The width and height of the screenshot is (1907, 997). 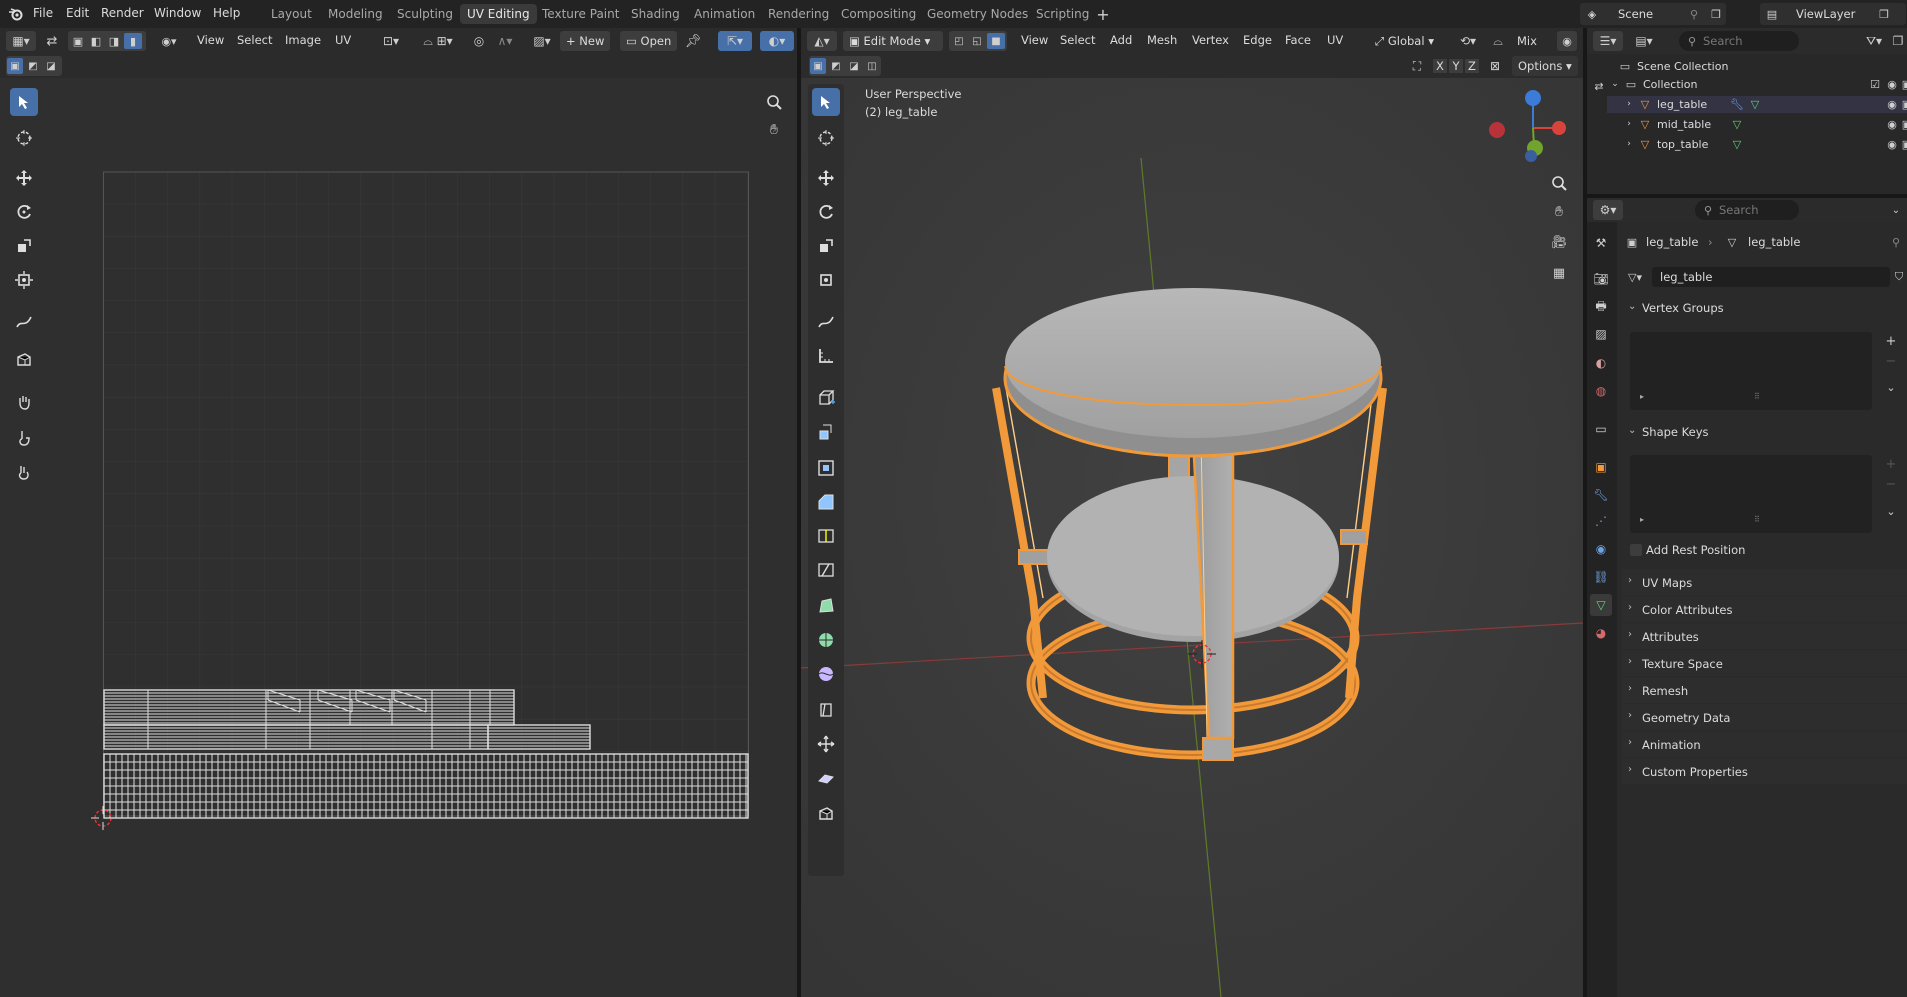 What do you see at coordinates (1601, 363) in the screenshot?
I see `scene-tab-icon: ◐` at bounding box center [1601, 363].